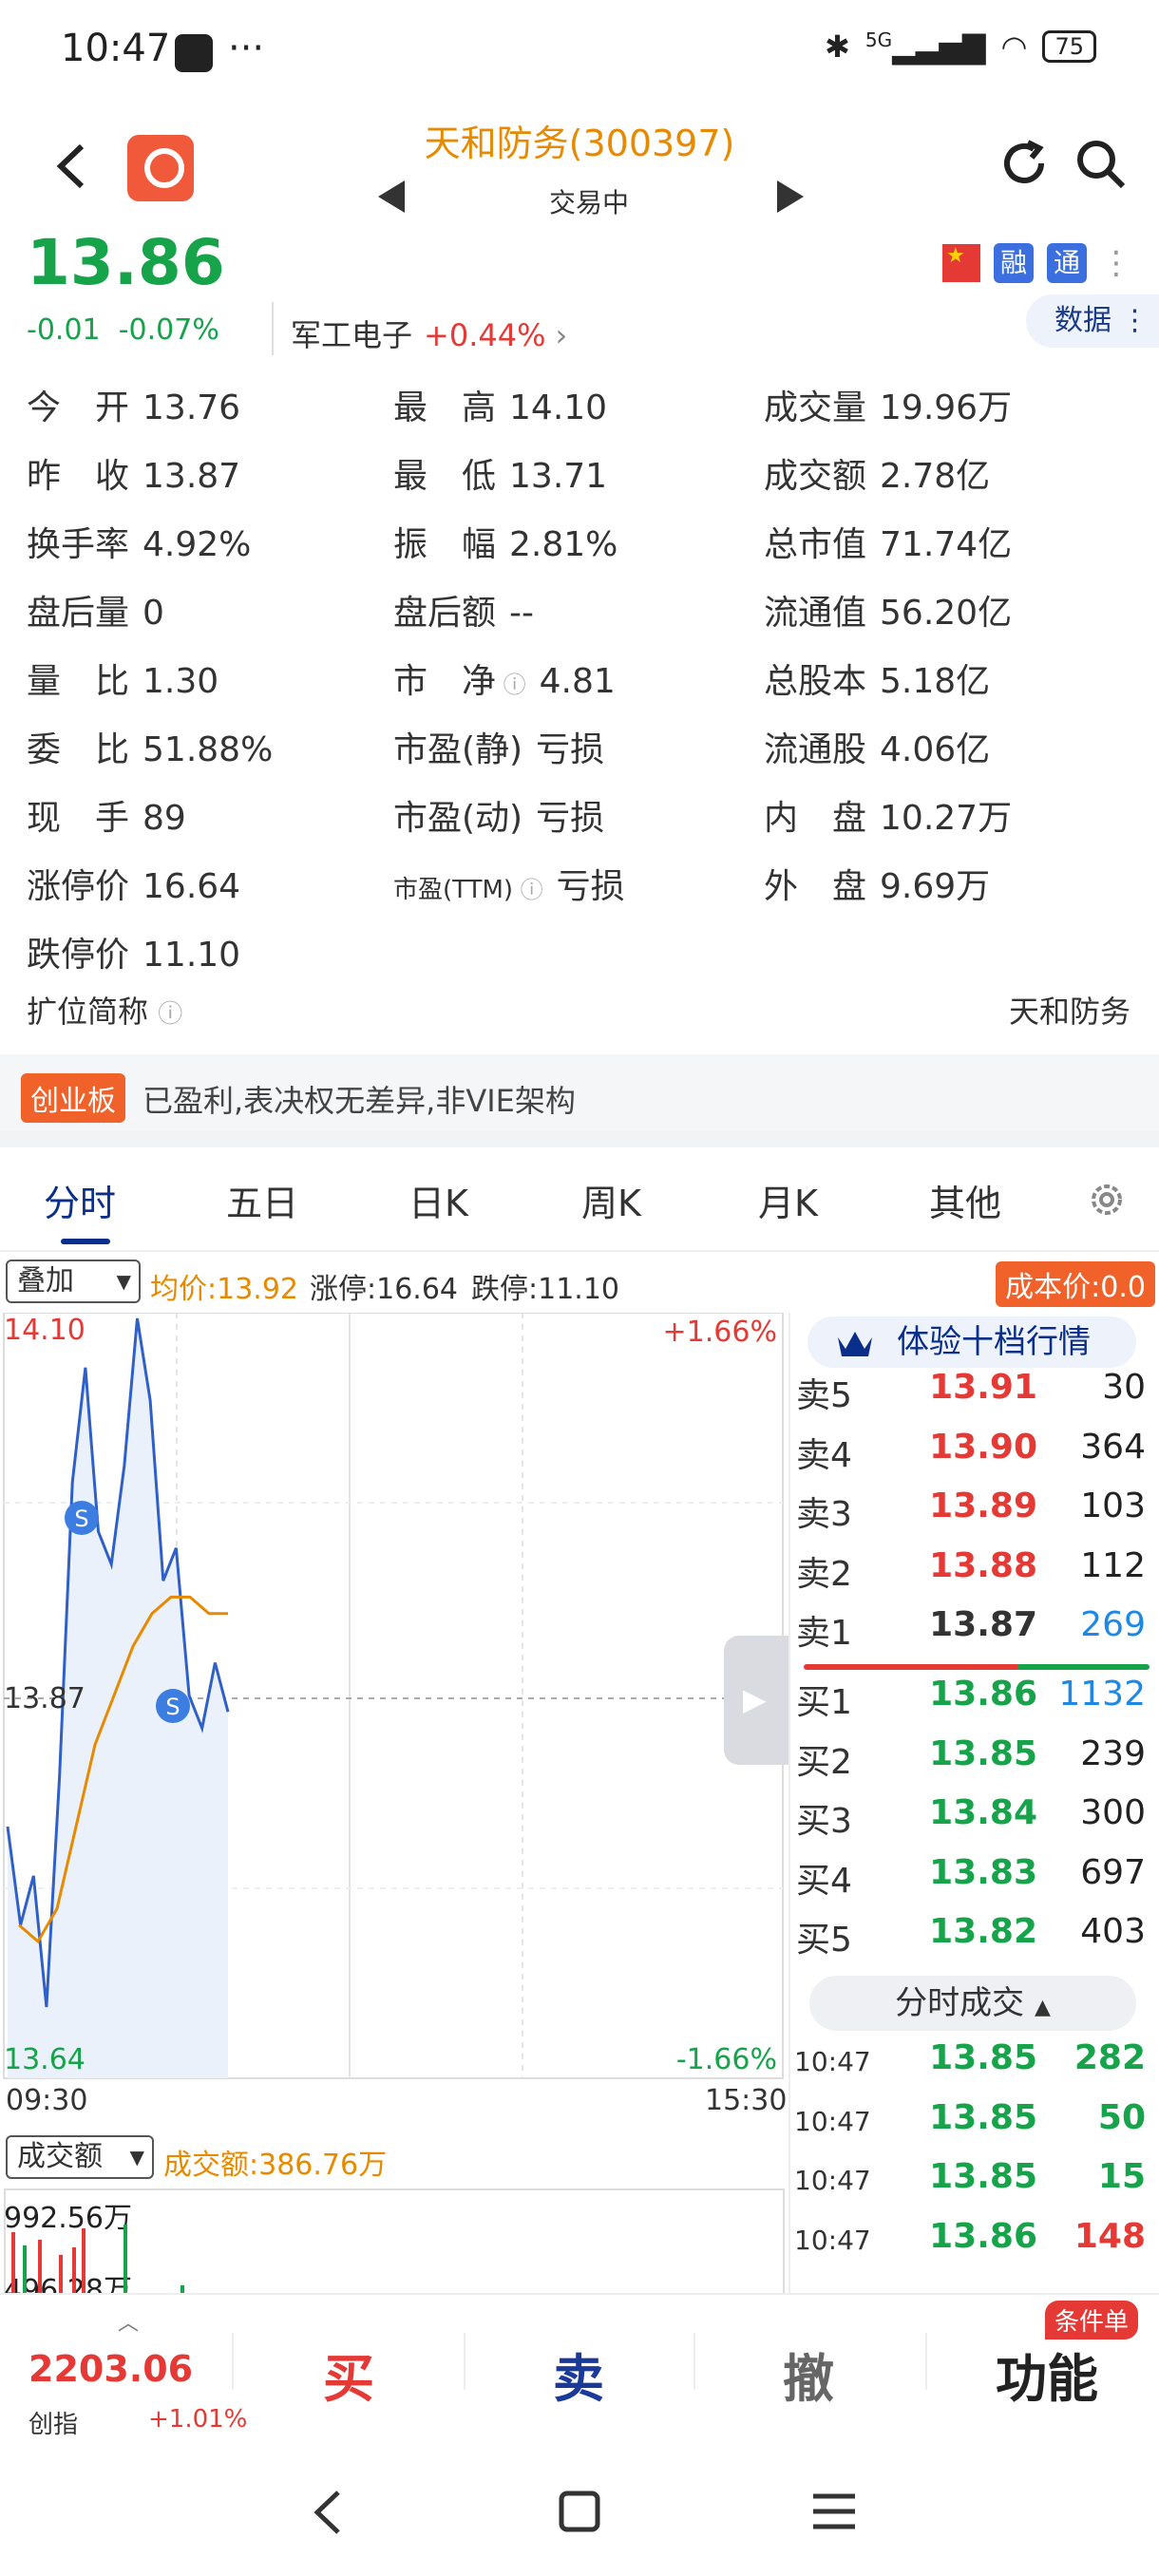  I want to click on tab-daily-k: 日K, so click(438, 1200).